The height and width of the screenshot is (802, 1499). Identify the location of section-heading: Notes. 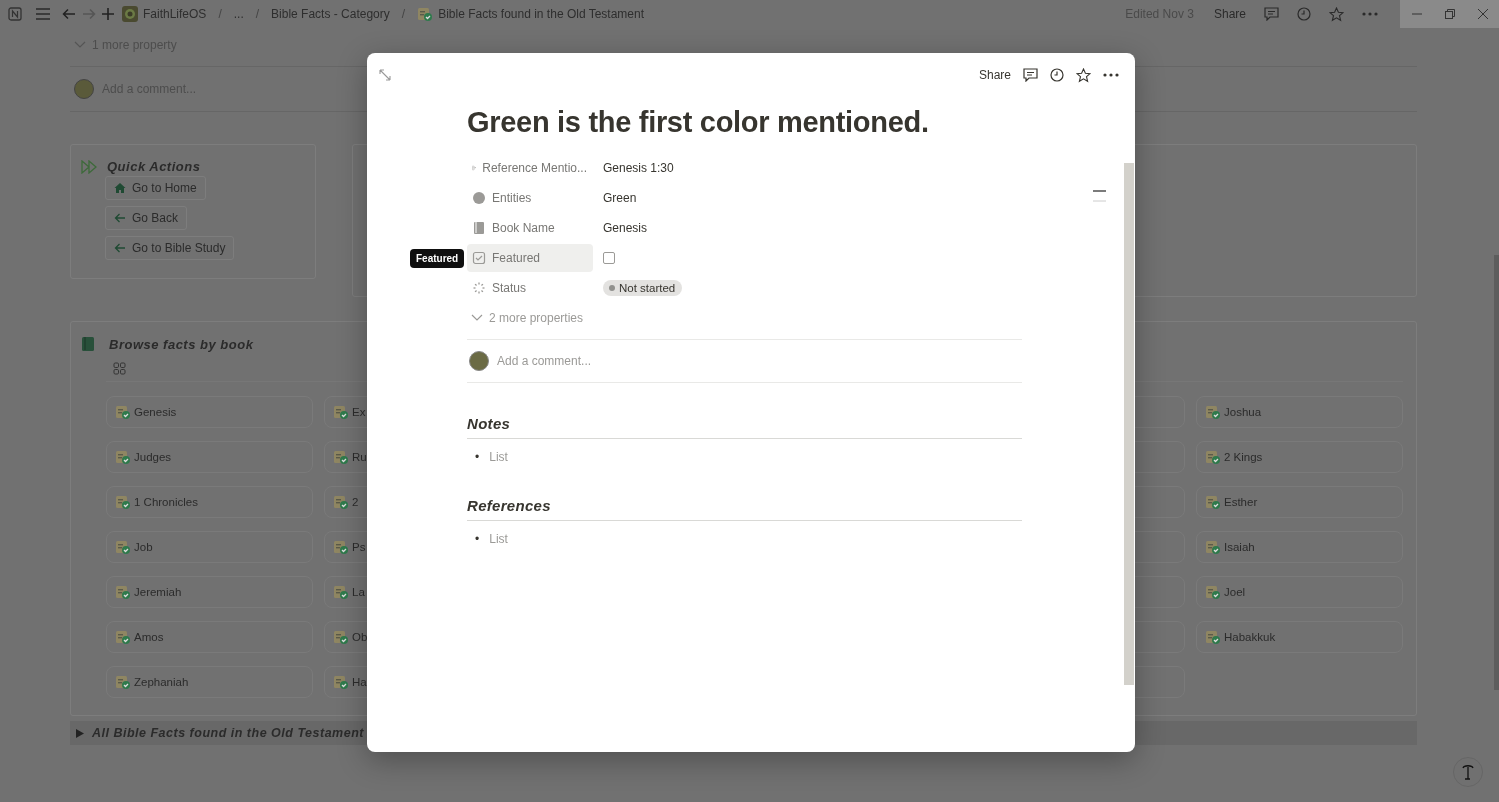
(744, 427).